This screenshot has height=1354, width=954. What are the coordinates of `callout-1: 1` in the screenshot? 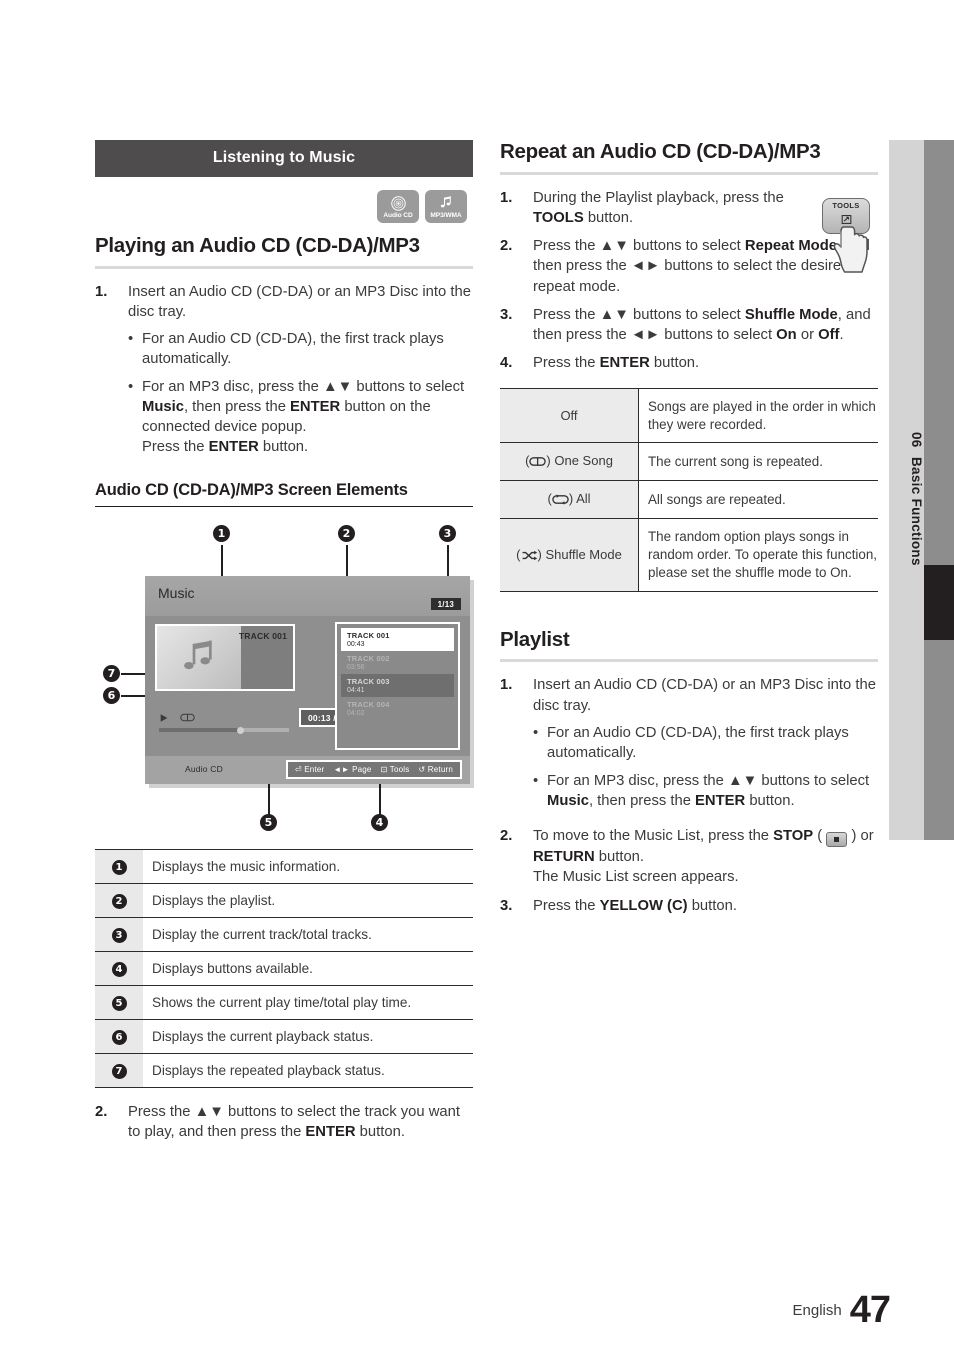 It's located at (221, 534).